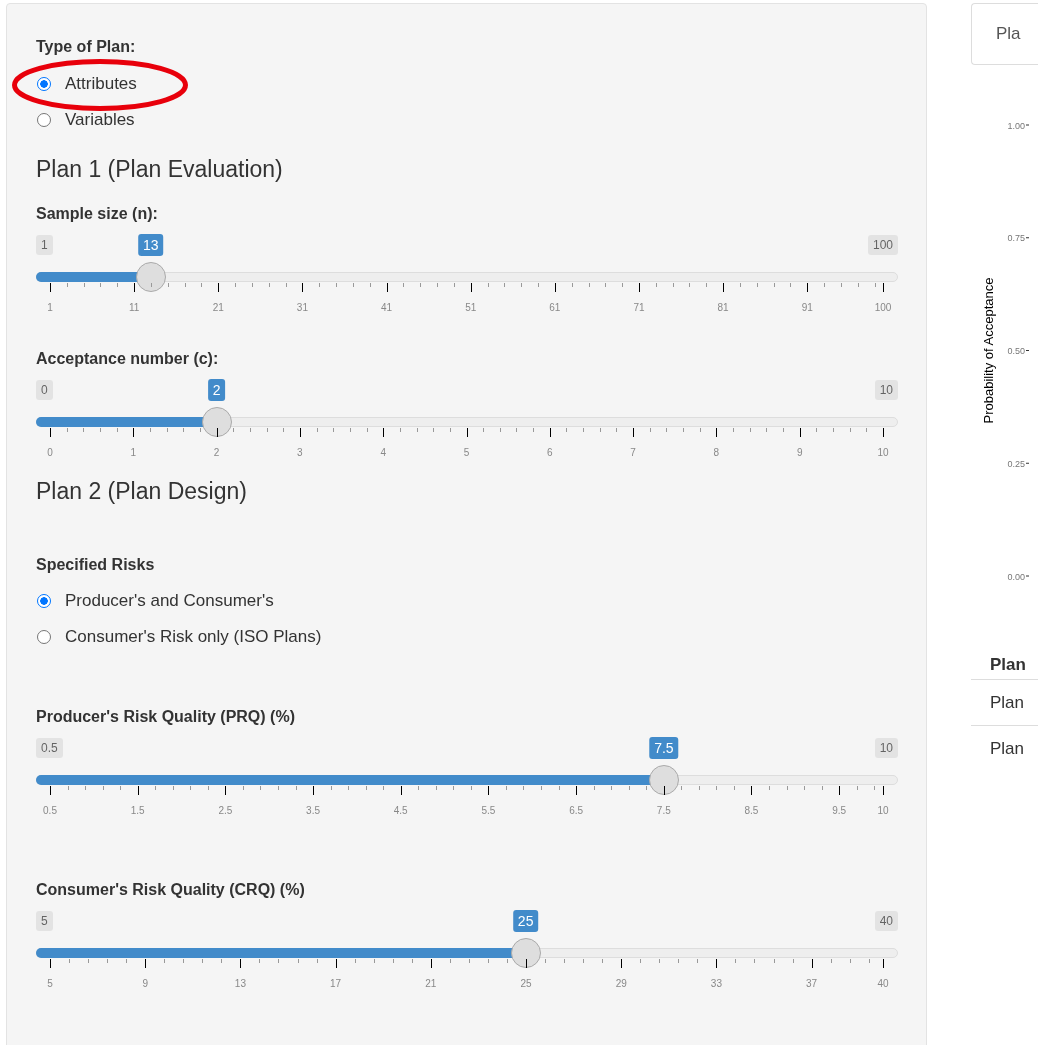 This screenshot has height=1045, width=1038. I want to click on slider-value: 25, so click(525, 921).